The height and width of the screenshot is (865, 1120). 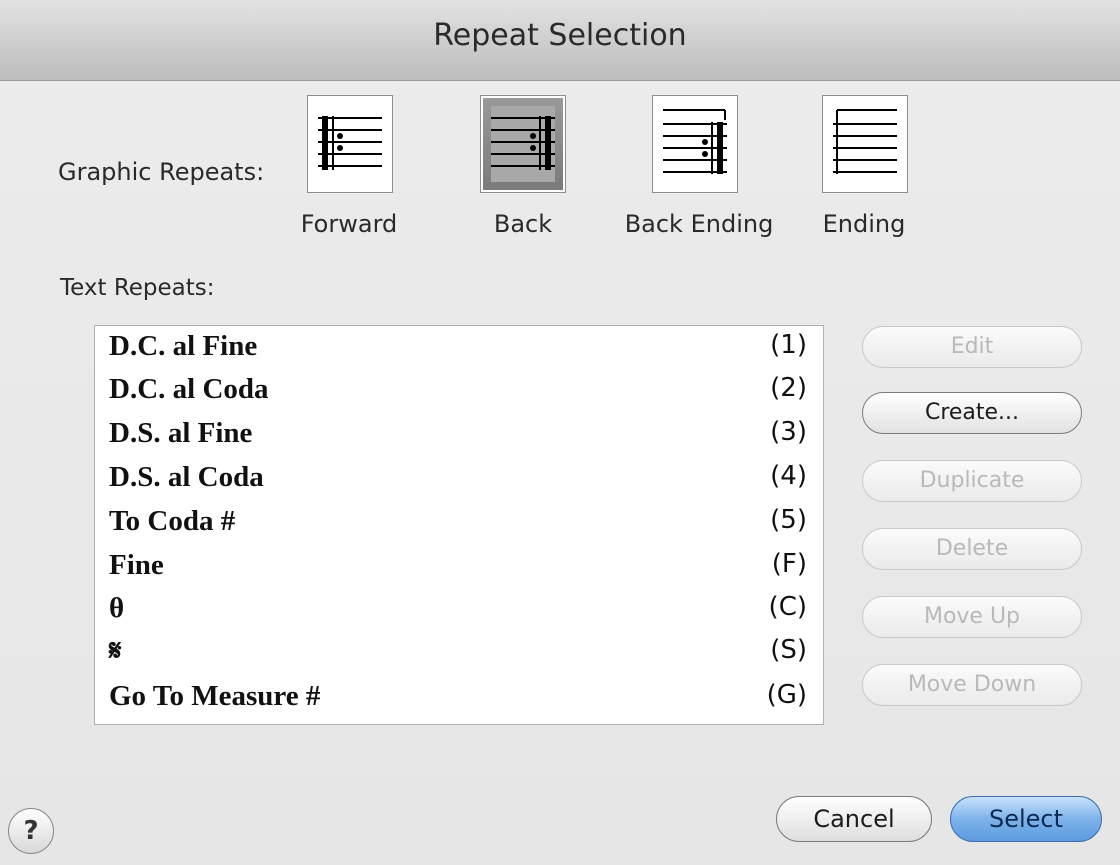 What do you see at coordinates (972, 685) in the screenshot?
I see `move-down-button: Move Down` at bounding box center [972, 685].